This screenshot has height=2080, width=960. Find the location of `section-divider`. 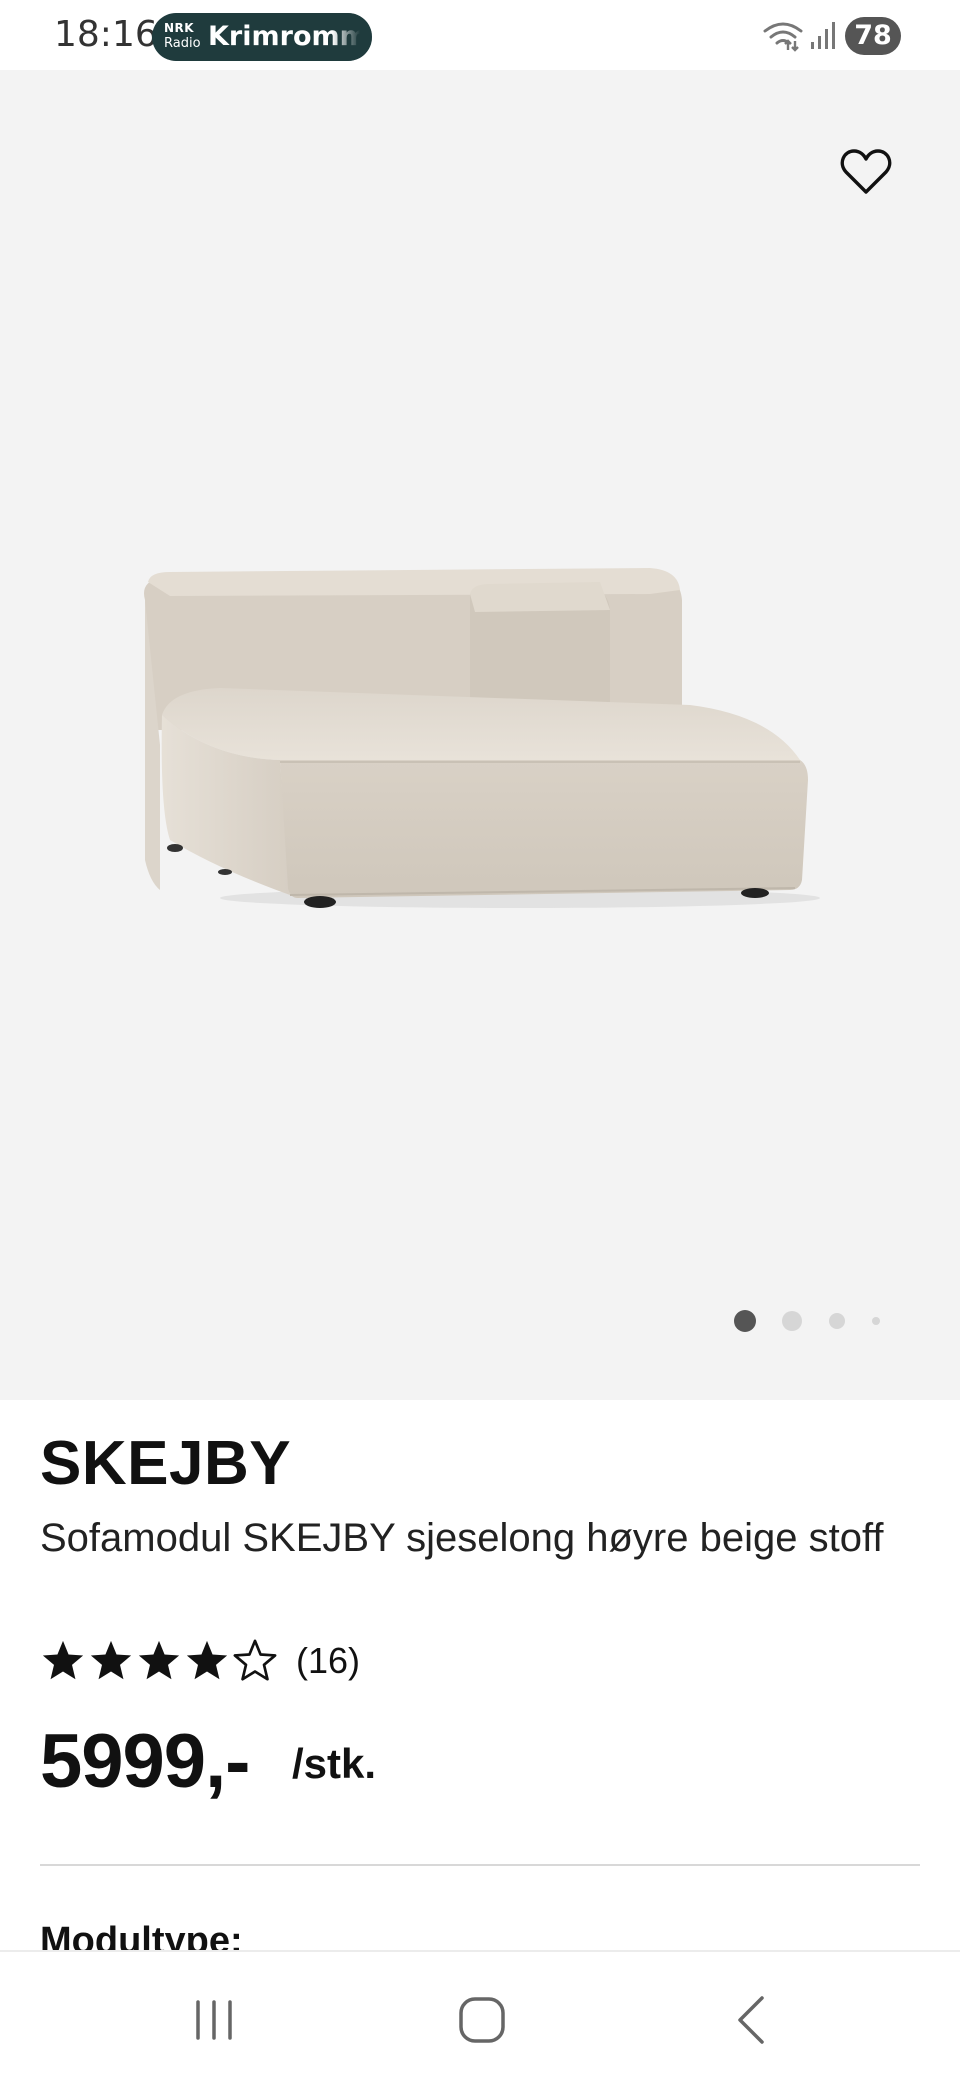

section-divider is located at coordinates (480, 1865).